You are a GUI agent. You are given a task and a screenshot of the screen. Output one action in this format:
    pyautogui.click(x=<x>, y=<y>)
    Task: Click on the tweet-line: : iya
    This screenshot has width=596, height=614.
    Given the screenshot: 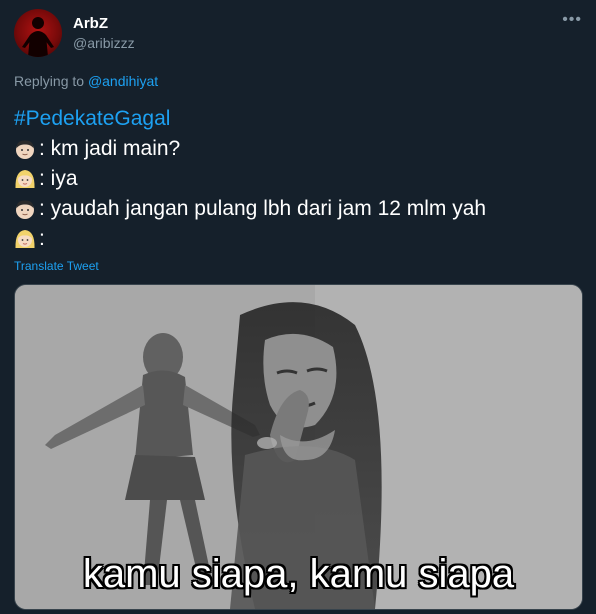 What is the action you would take?
    pyautogui.click(x=299, y=179)
    